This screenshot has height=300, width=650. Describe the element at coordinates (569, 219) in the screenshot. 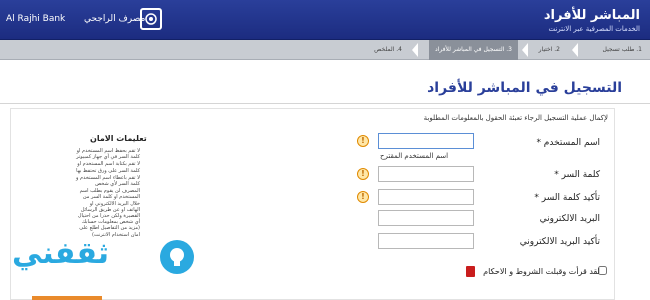

I see `email-label: البريد الالكتروني` at that location.